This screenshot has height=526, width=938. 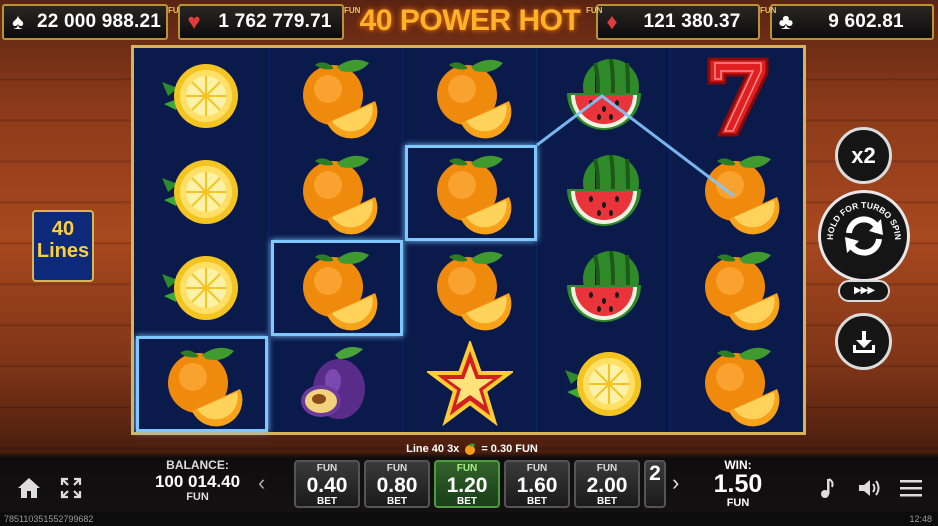 I want to click on bet-option: 2, so click(x=655, y=484).